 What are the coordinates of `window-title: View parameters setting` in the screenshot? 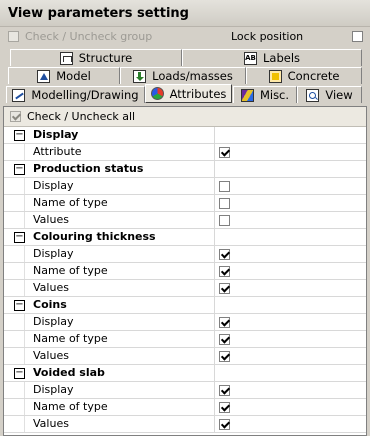 It's located at (185, 13).